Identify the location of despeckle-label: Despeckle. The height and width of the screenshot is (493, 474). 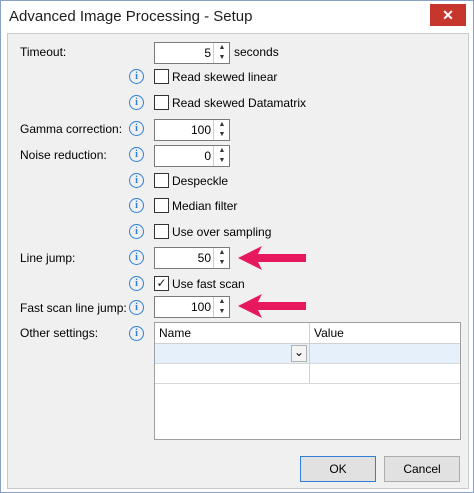
(200, 181).